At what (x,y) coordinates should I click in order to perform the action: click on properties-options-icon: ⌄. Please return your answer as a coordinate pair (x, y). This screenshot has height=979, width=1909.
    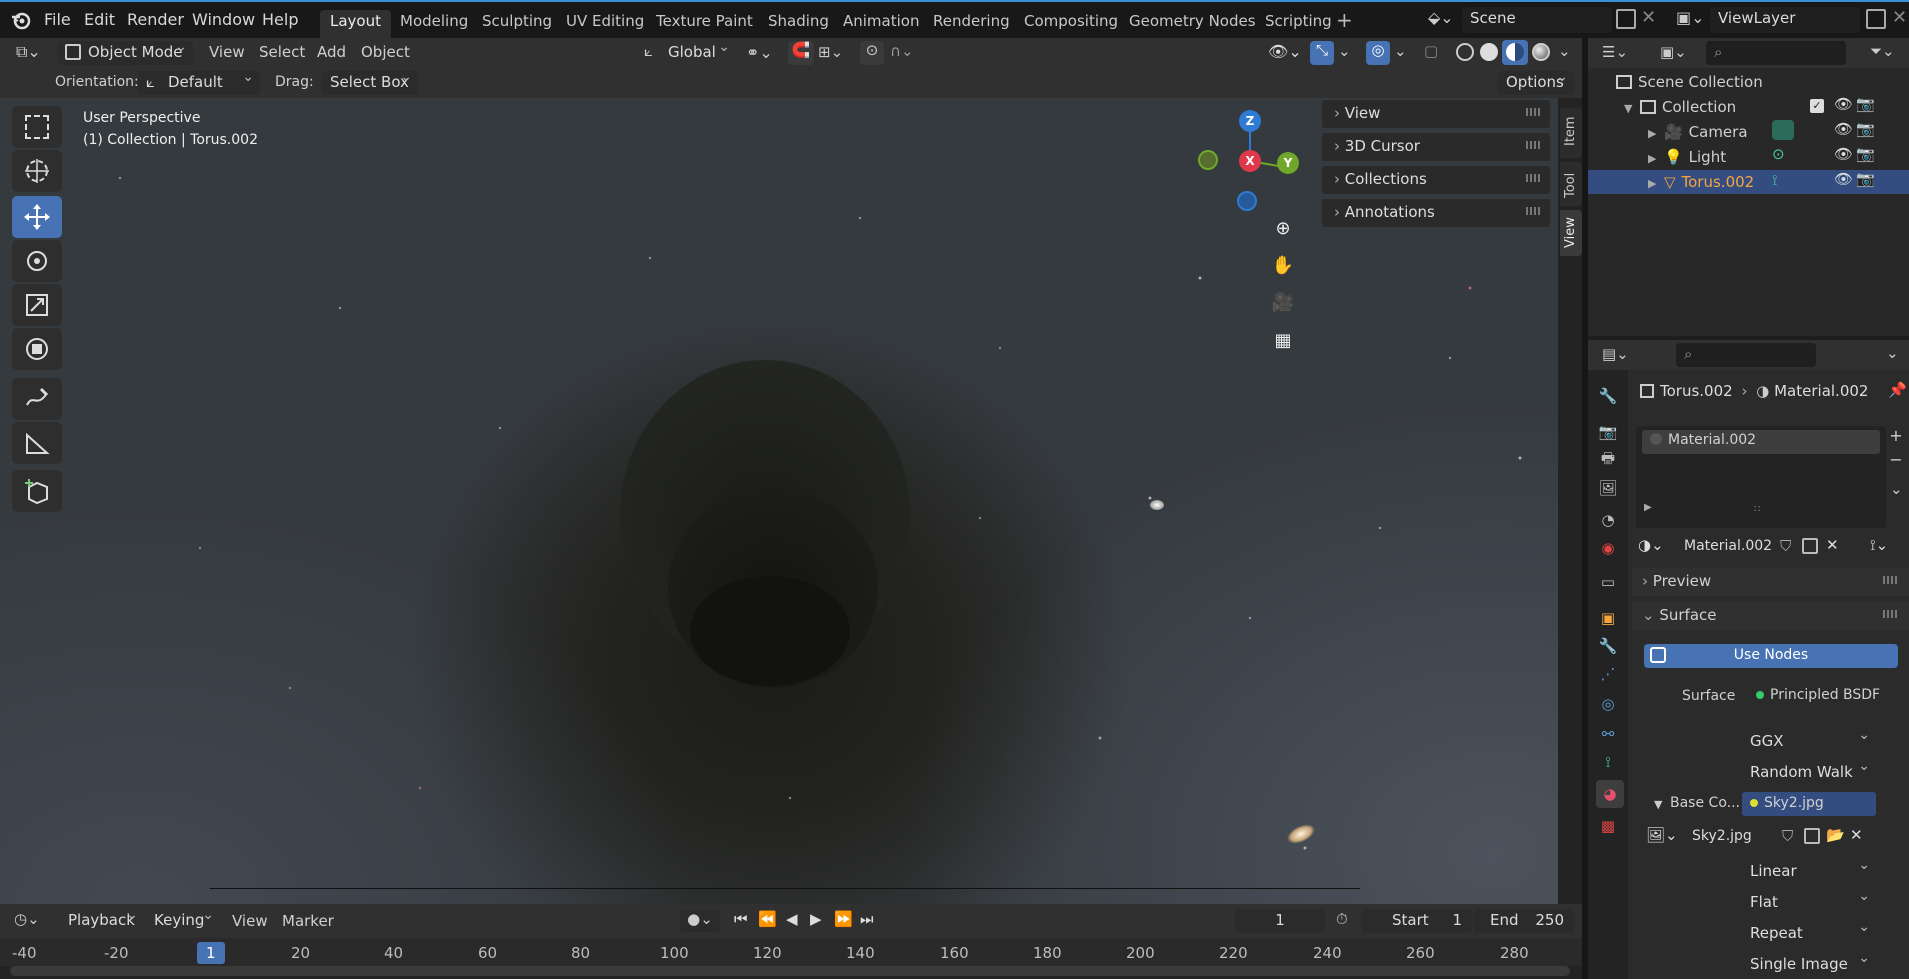
    Looking at the image, I should click on (1892, 353).